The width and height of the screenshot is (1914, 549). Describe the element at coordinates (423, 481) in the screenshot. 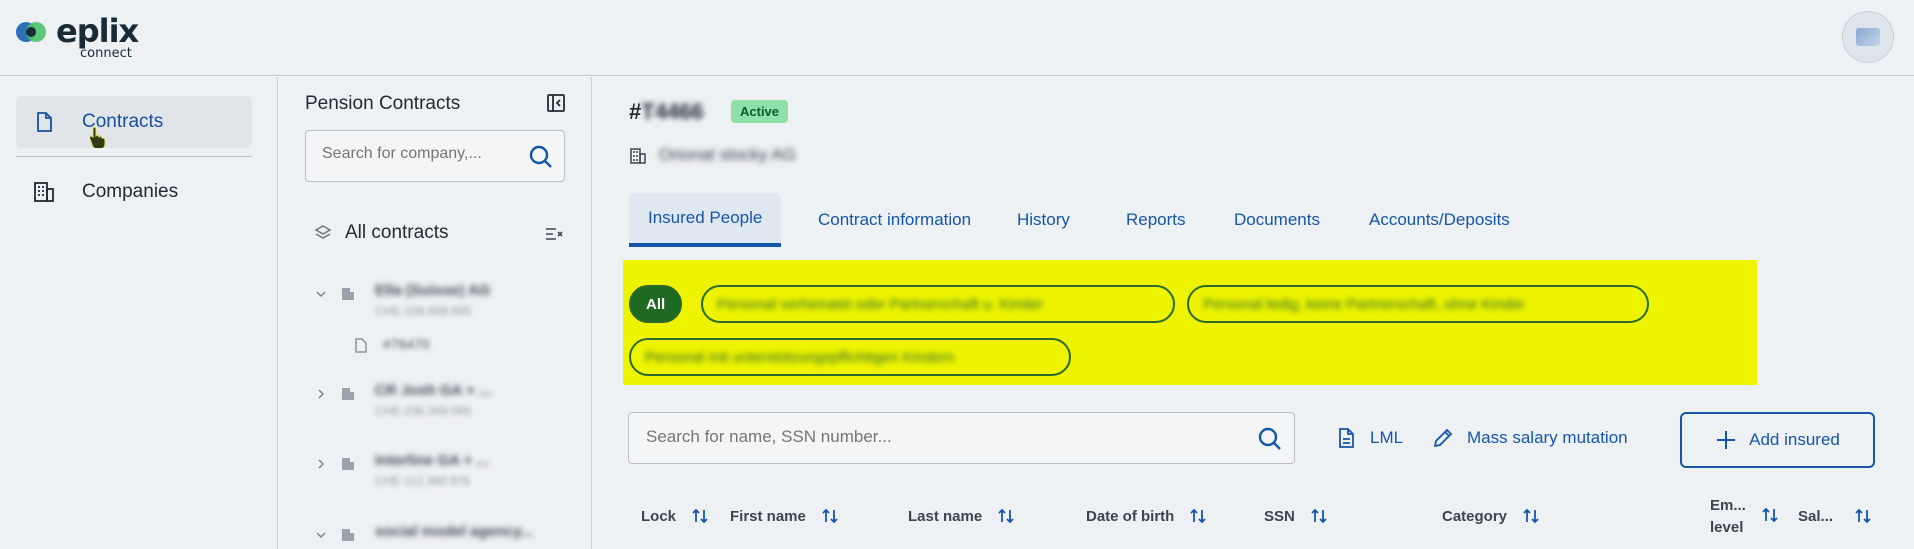

I see `tree-company-uid: CHE-112.360.976` at that location.